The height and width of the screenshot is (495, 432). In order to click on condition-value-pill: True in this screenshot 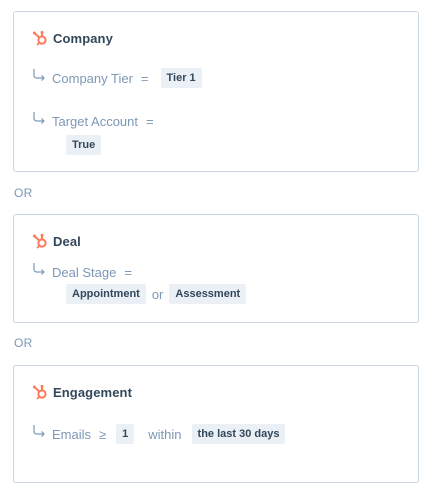, I will do `click(84, 145)`.